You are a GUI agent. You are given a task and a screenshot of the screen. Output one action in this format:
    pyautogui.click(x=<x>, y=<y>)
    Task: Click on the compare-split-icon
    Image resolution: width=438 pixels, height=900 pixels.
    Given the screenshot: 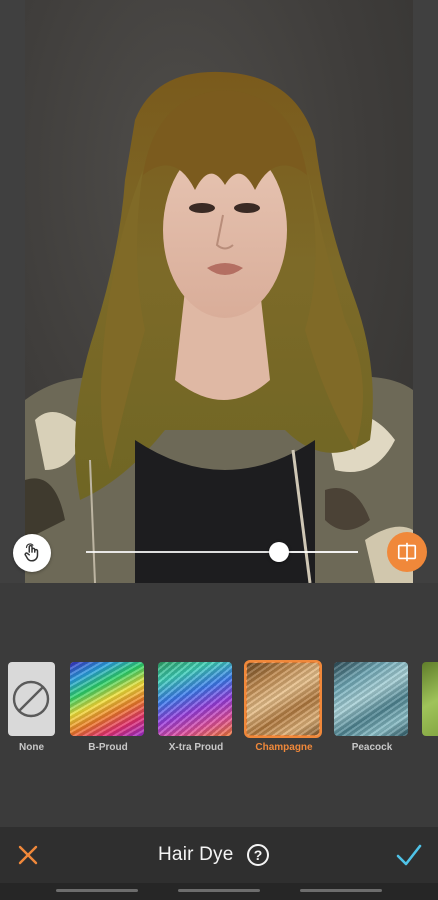 What is the action you would take?
    pyautogui.click(x=407, y=552)
    